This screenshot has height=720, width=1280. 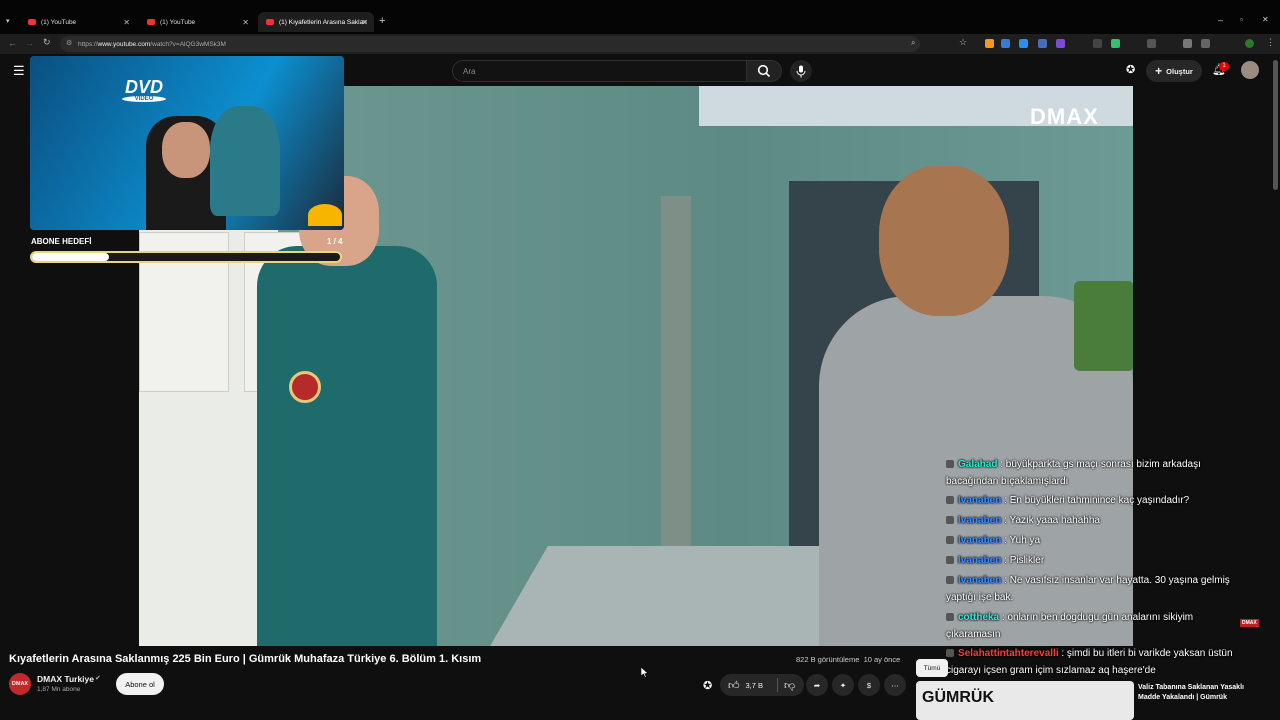 What do you see at coordinates (69, 43) in the screenshot?
I see `site-info-icon: ⚙` at bounding box center [69, 43].